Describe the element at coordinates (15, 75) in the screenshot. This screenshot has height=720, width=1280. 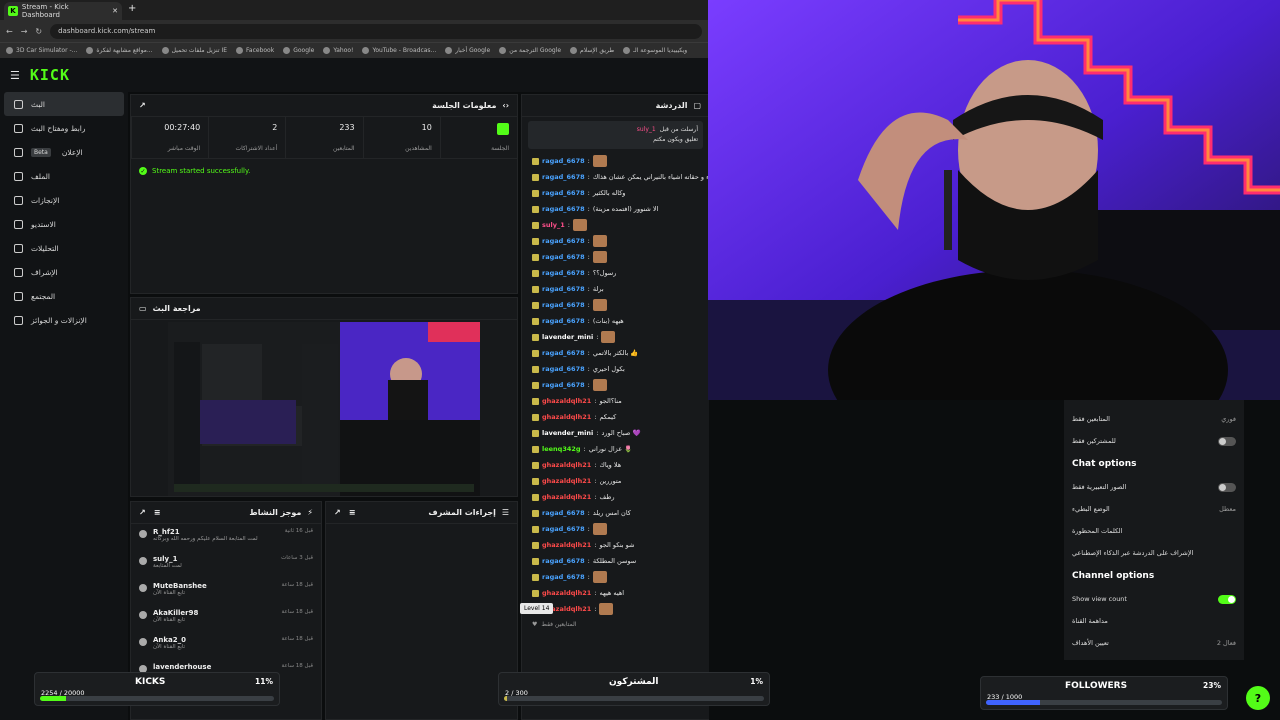
I see `menu-icon: ☰` at that location.